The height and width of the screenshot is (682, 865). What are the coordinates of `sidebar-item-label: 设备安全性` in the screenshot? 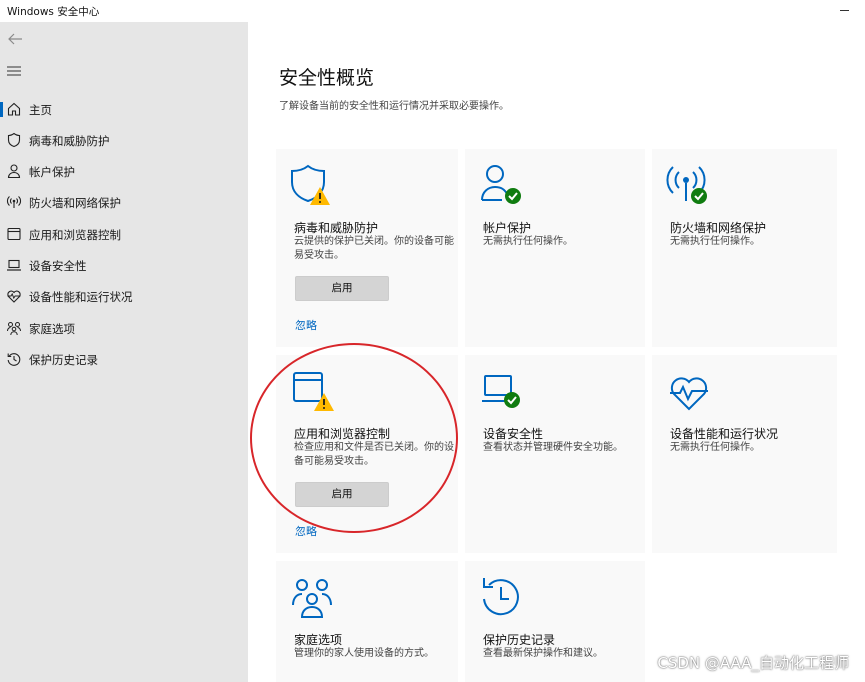 It's located at (58, 266).